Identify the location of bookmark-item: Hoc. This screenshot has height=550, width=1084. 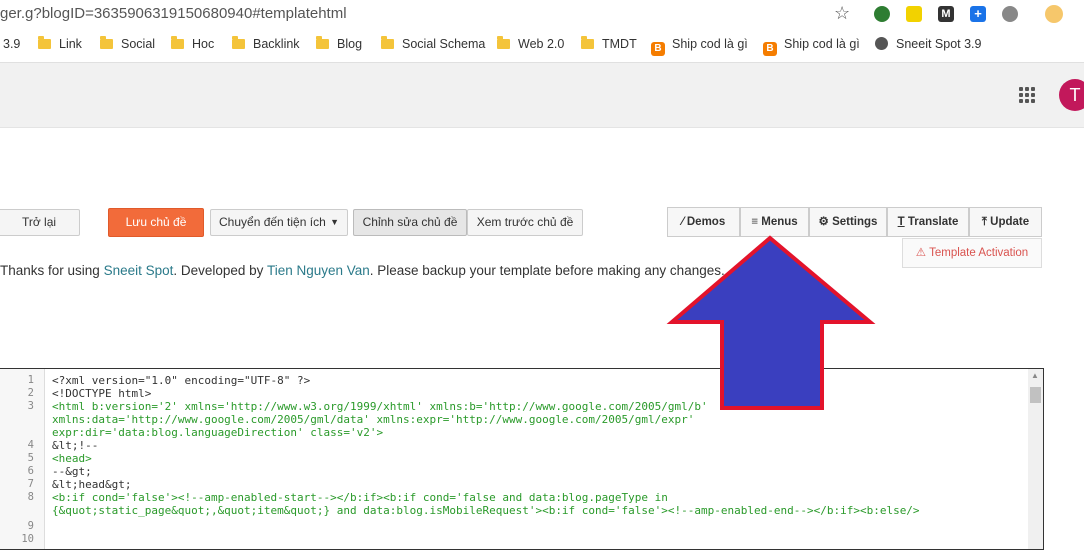
(192, 43).